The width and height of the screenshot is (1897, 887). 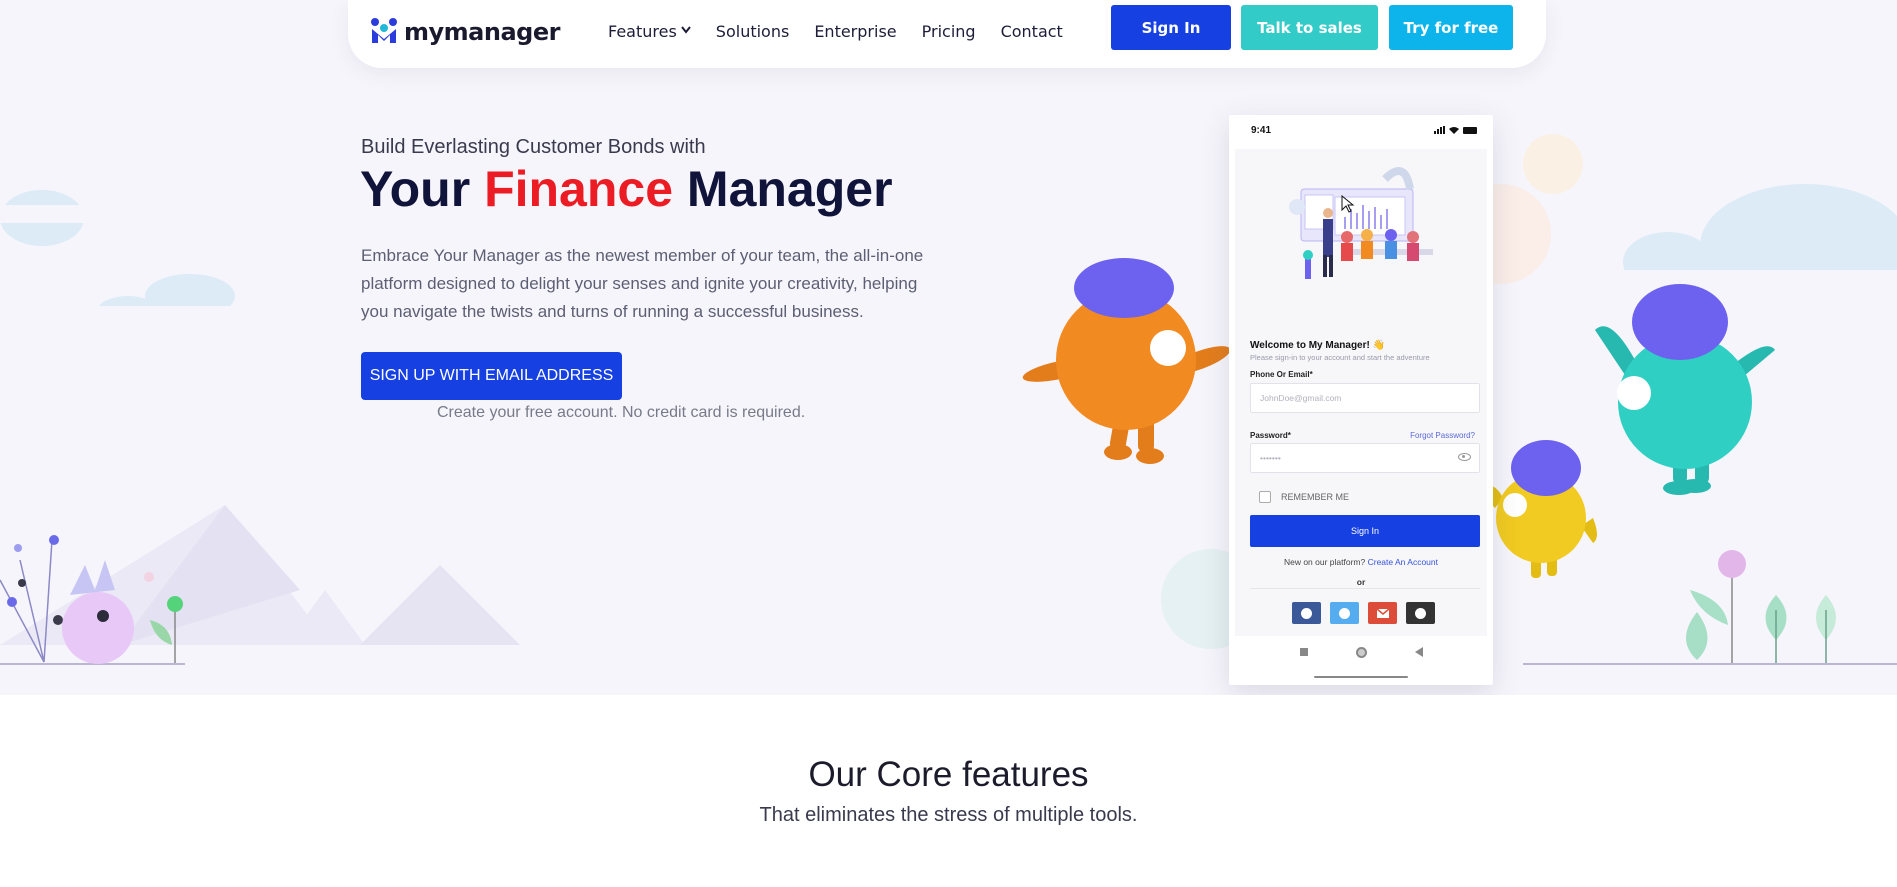 What do you see at coordinates (1309, 27) in the screenshot?
I see `talk-to-sales-button: Talk to sales` at bounding box center [1309, 27].